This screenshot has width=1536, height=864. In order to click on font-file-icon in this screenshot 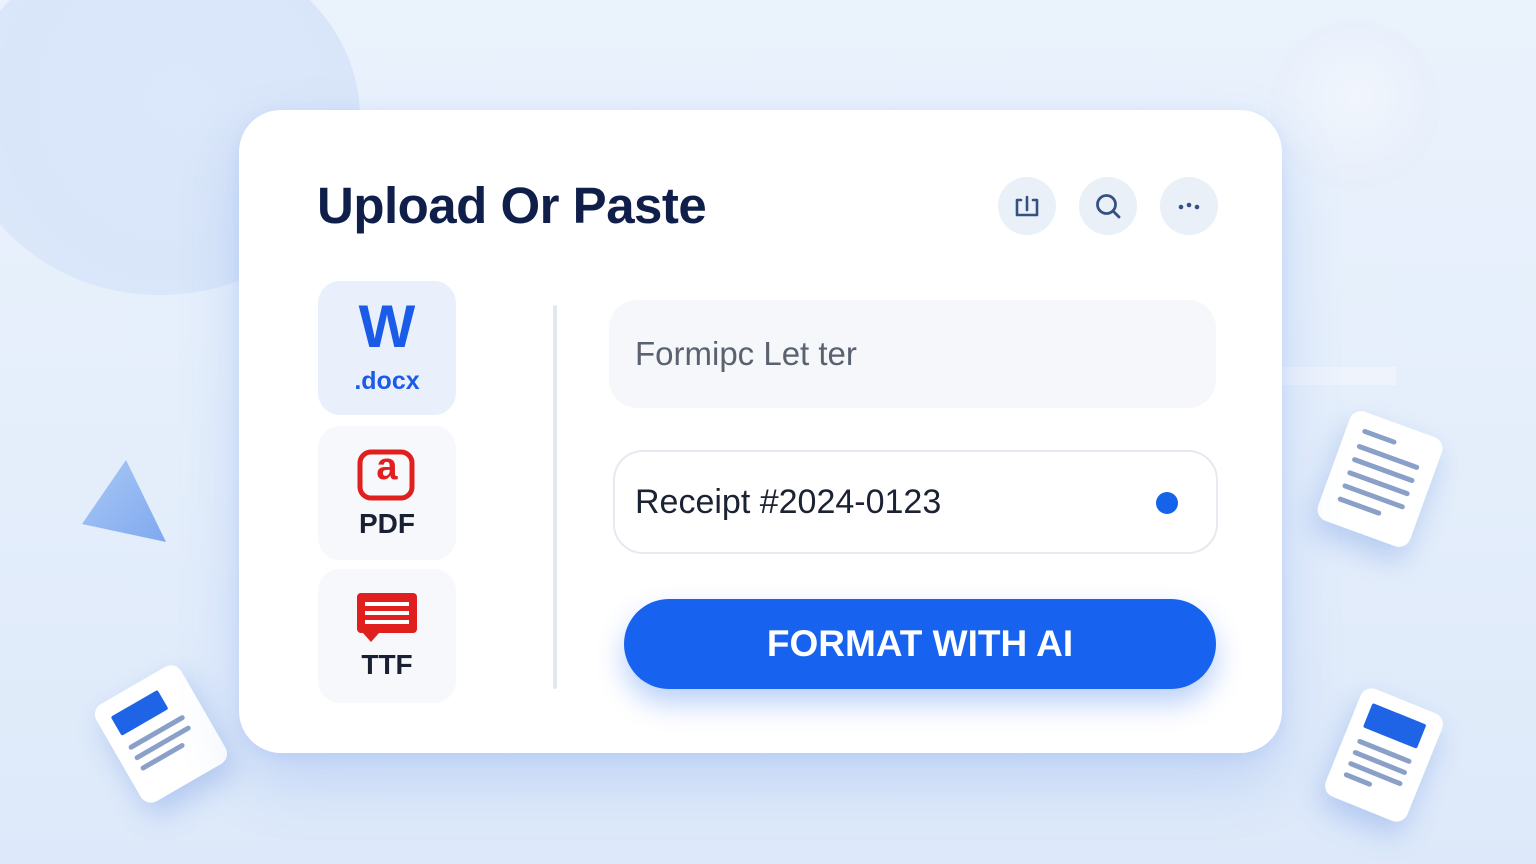, I will do `click(387, 617)`.